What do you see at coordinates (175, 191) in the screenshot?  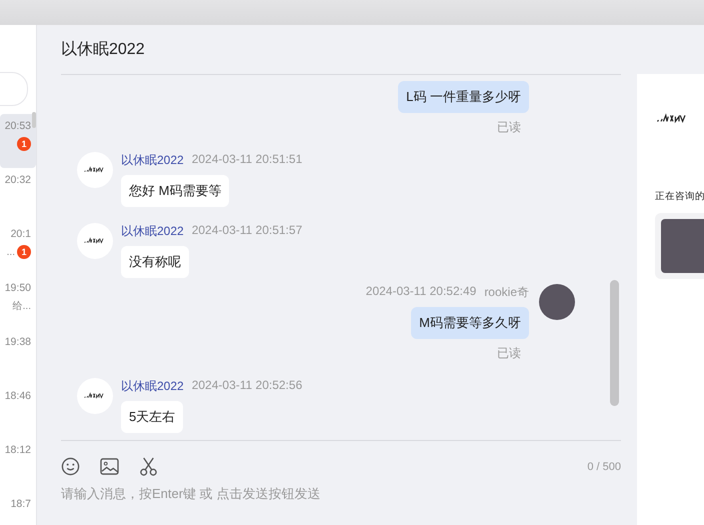 I see `message-bubble: 您好 M码需要等` at bounding box center [175, 191].